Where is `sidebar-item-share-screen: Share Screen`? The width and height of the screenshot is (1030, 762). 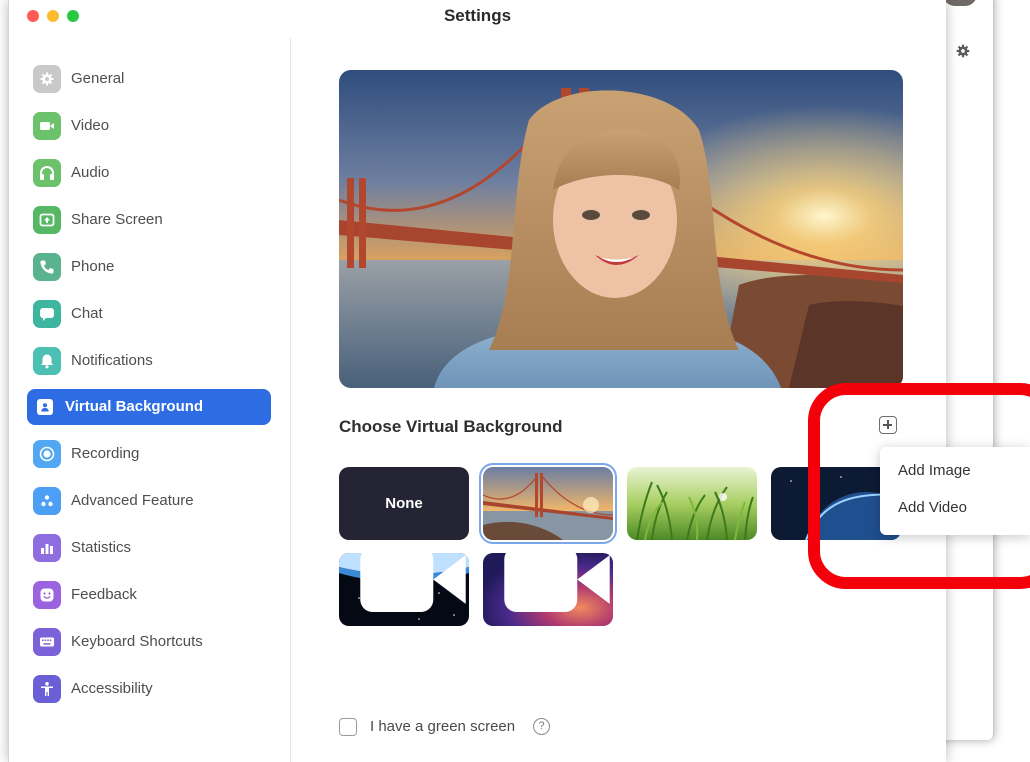 sidebar-item-share-screen: Share Screen is located at coordinates (149, 220).